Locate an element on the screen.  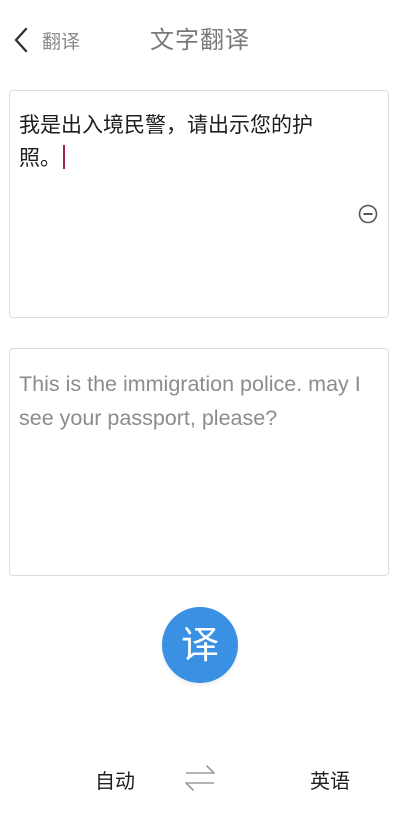
swap-languages-button is located at coordinates (200, 778).